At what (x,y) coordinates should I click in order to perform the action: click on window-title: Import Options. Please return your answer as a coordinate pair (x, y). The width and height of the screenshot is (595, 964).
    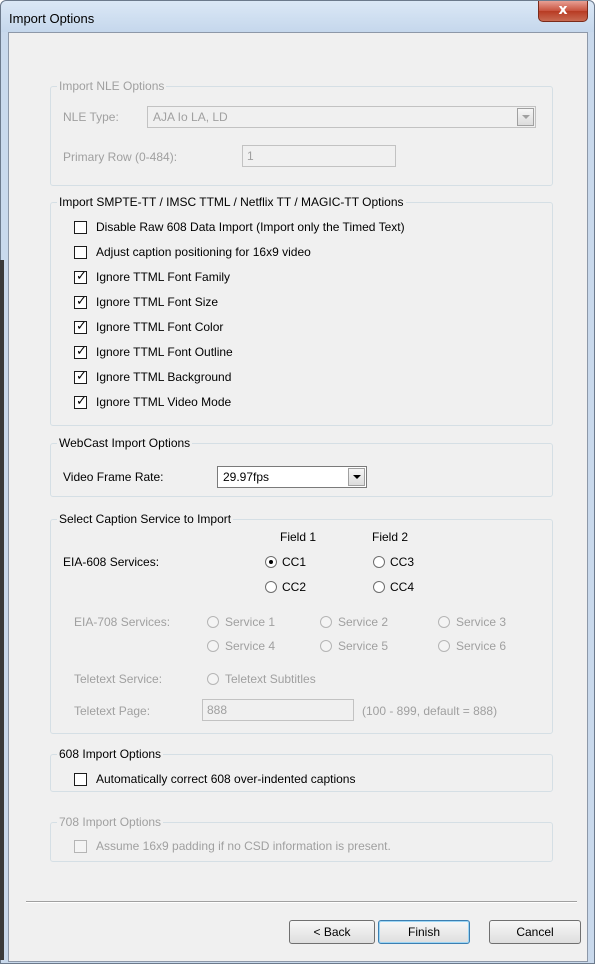
    Looking at the image, I should click on (52, 18).